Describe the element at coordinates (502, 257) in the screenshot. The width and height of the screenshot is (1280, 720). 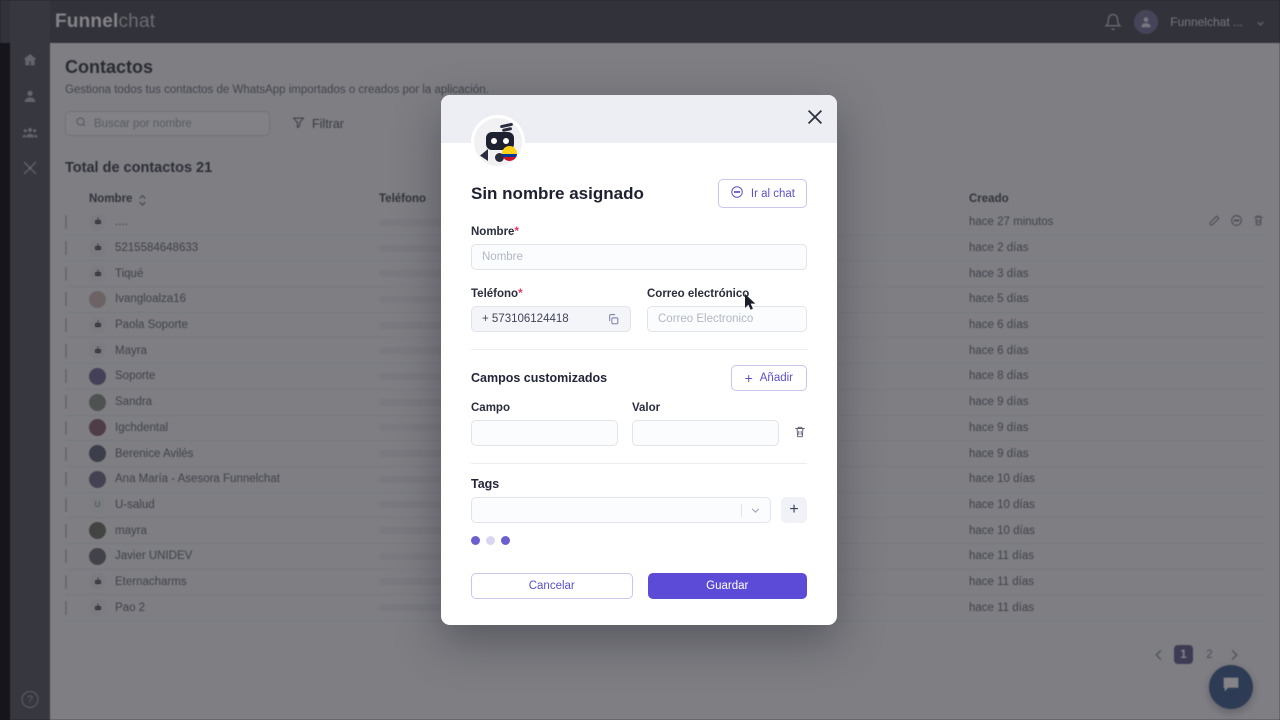
I see `name-input-placeholder: Nombre` at that location.